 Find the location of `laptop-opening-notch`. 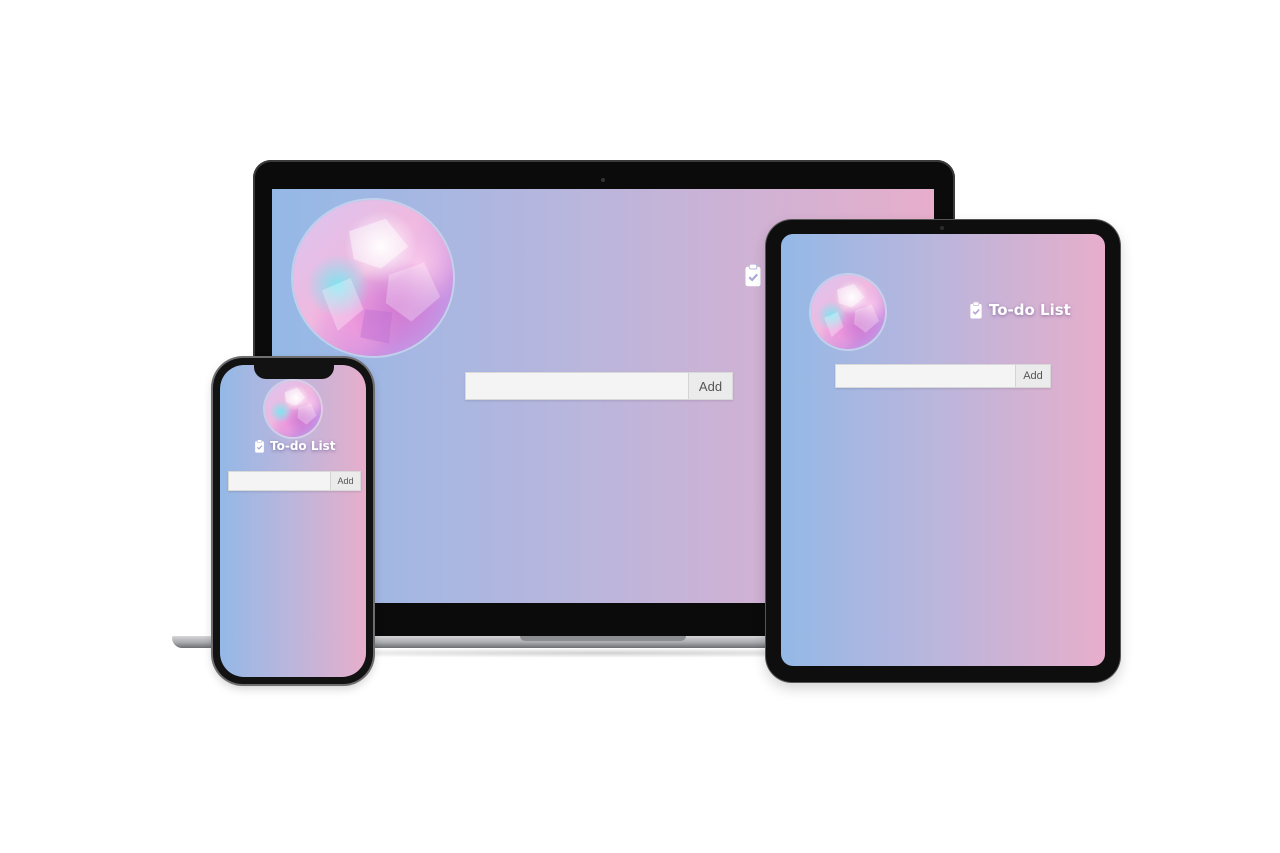

laptop-opening-notch is located at coordinates (603, 638).